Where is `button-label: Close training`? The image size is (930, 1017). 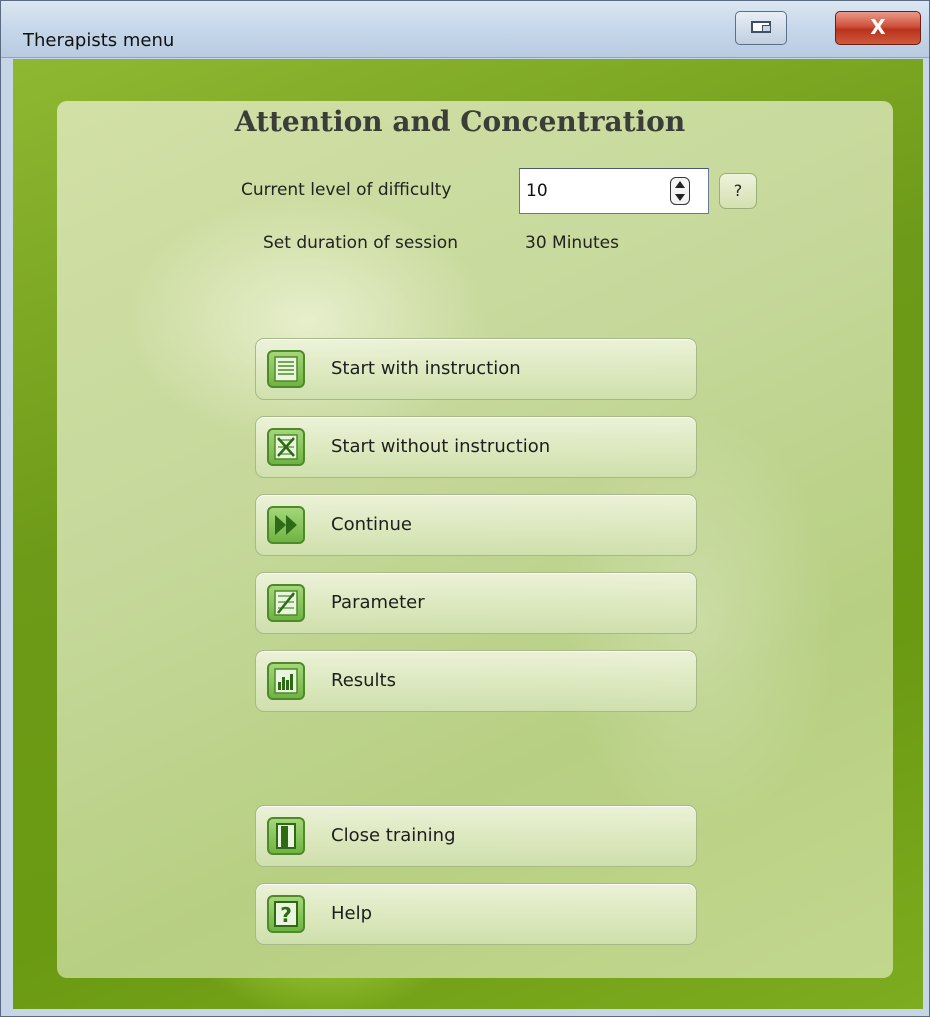
button-label: Close training is located at coordinates (393, 835).